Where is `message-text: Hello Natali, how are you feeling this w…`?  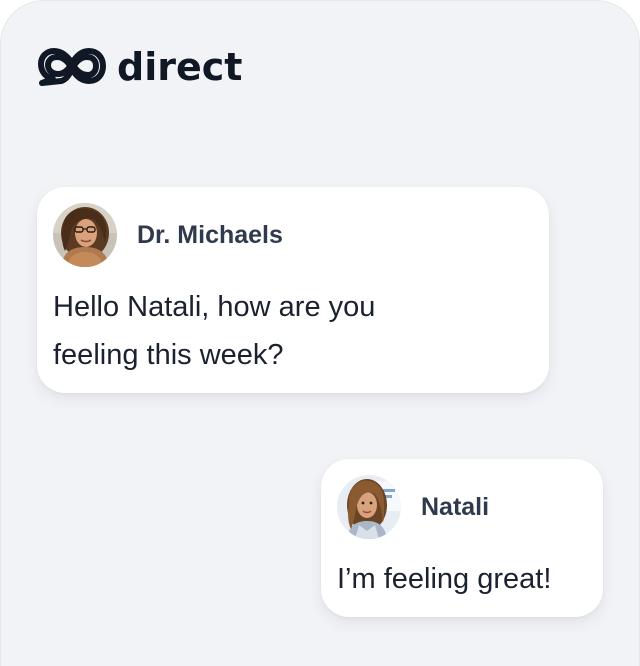
message-text: Hello Natali, how are you feeling this w… is located at coordinates (214, 331).